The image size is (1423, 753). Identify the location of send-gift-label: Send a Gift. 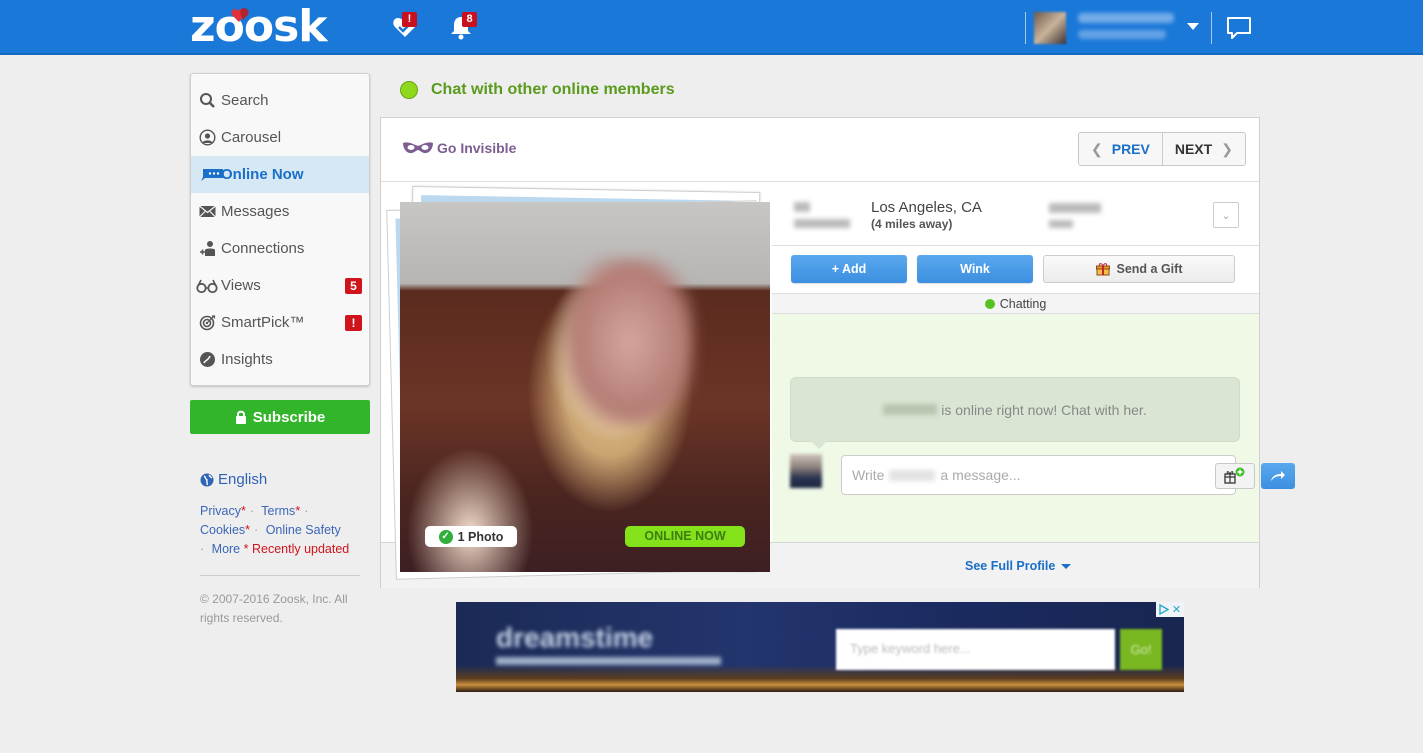
(1149, 269).